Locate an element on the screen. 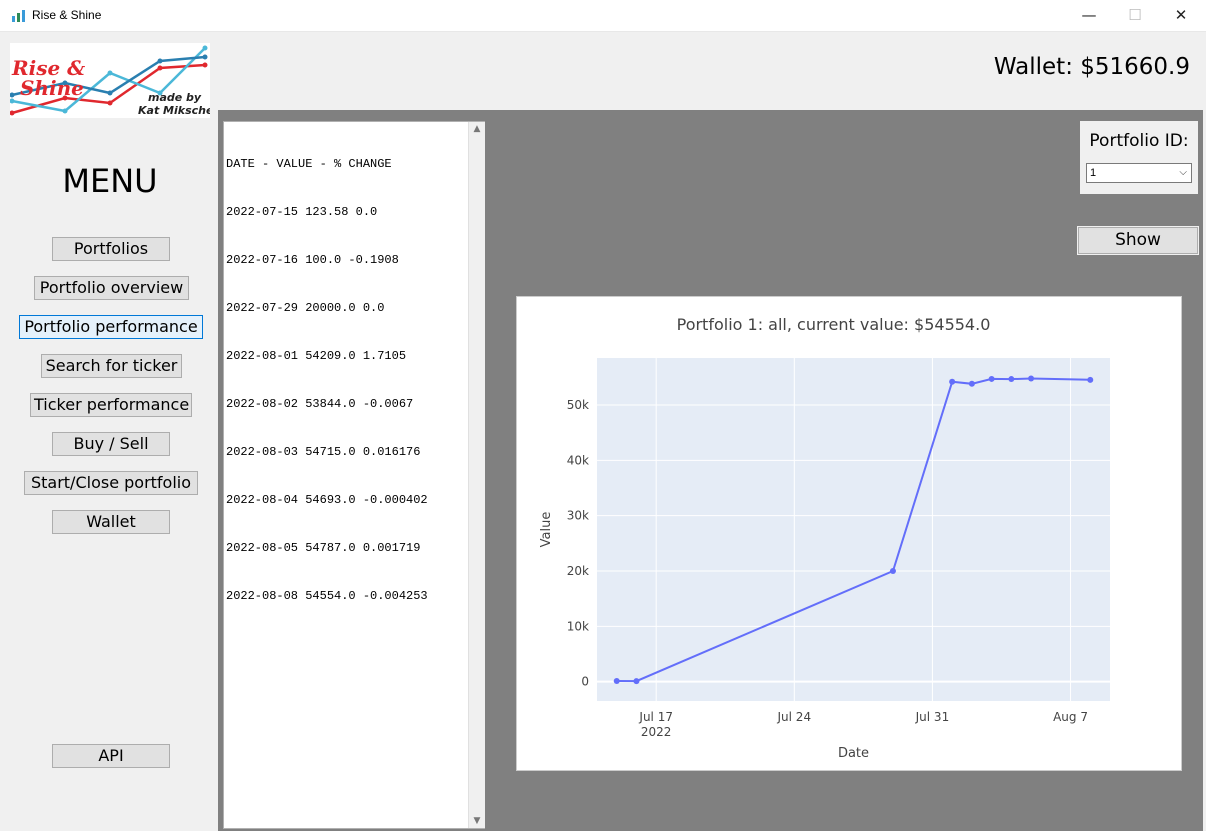 The width and height of the screenshot is (1206, 831). menu-title: MENU is located at coordinates (110, 181).